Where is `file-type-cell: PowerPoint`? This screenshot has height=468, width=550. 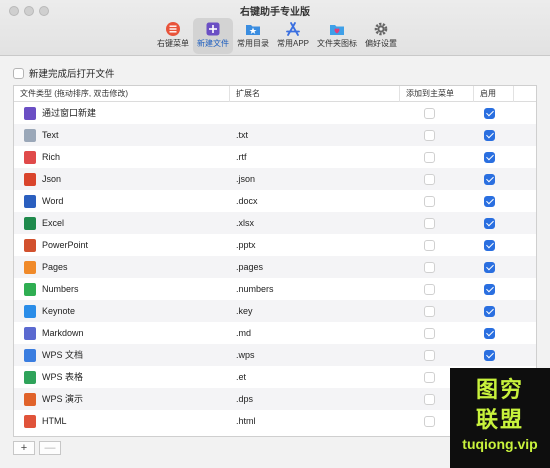
file-type-cell: PowerPoint is located at coordinates (56, 245).